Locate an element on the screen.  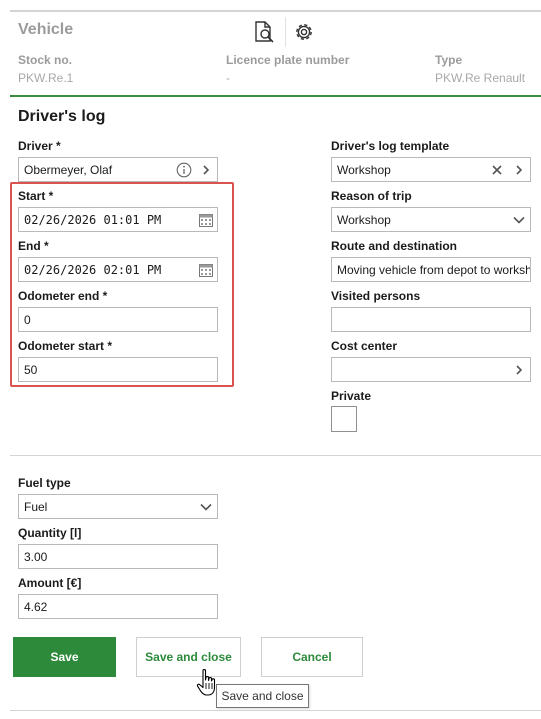
private-label: Private is located at coordinates (351, 396).